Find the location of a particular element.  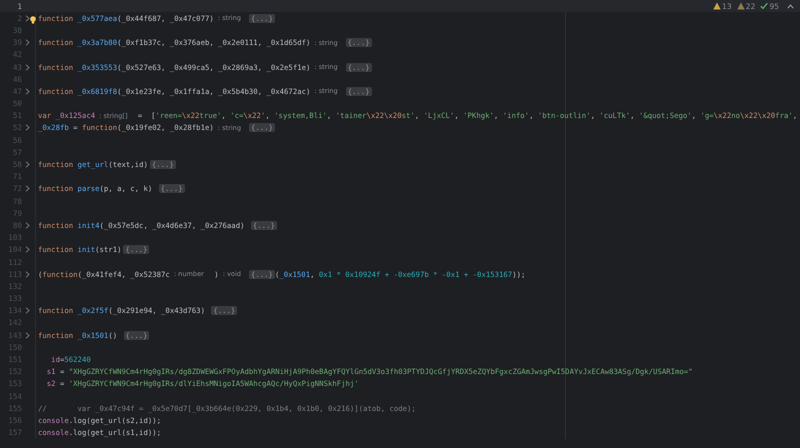

lightbulb-icon is located at coordinates (33, 20).